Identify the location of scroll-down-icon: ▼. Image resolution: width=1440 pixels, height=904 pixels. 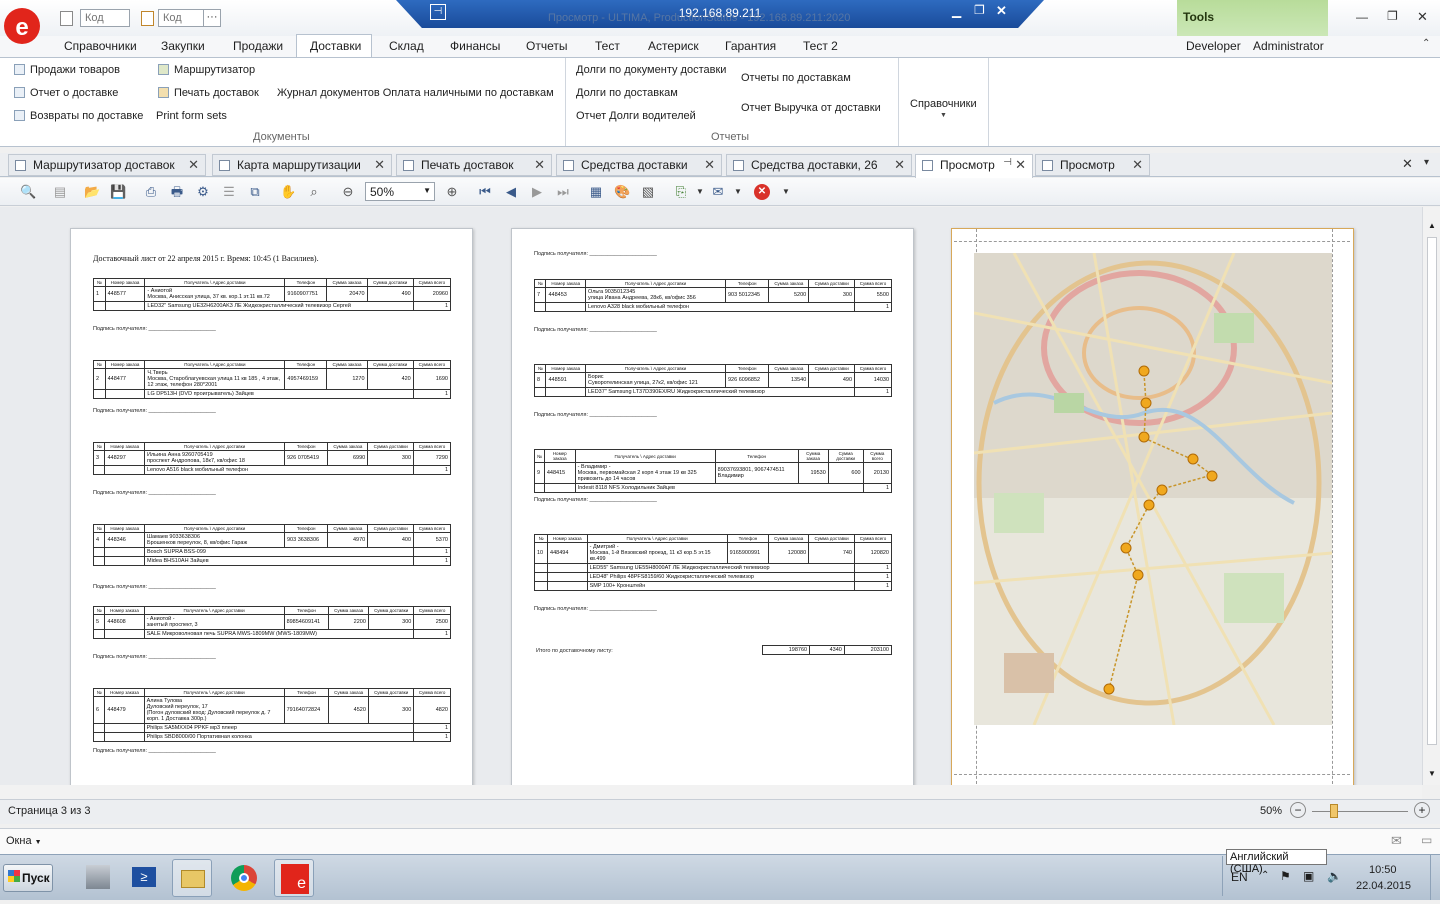
(1432, 773).